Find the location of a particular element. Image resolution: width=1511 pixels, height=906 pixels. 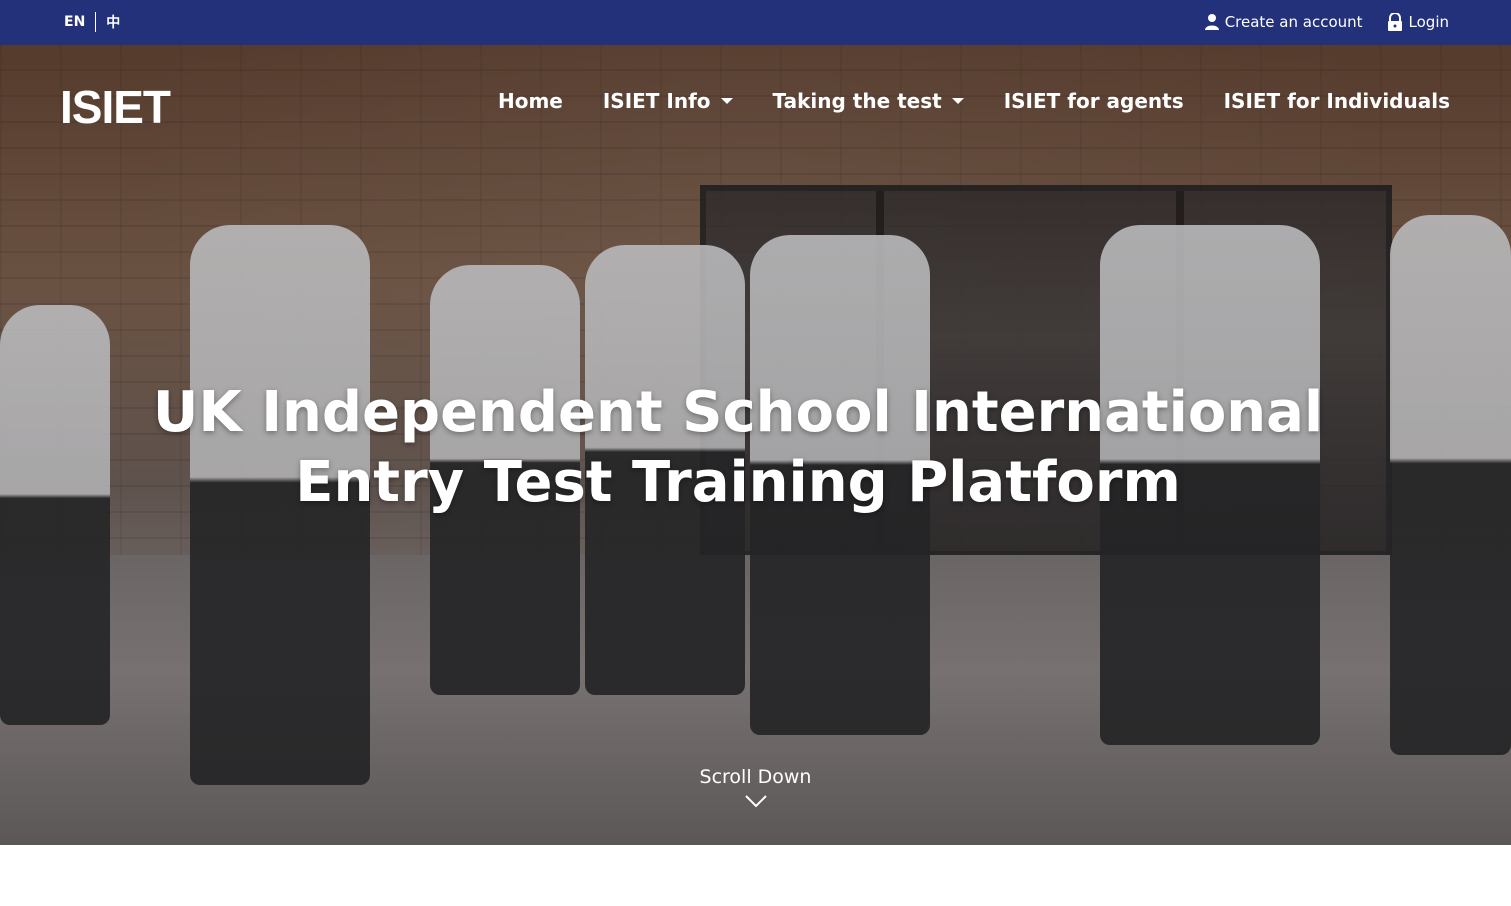

create-account-link: Create an account is located at coordinates (1283, 22).